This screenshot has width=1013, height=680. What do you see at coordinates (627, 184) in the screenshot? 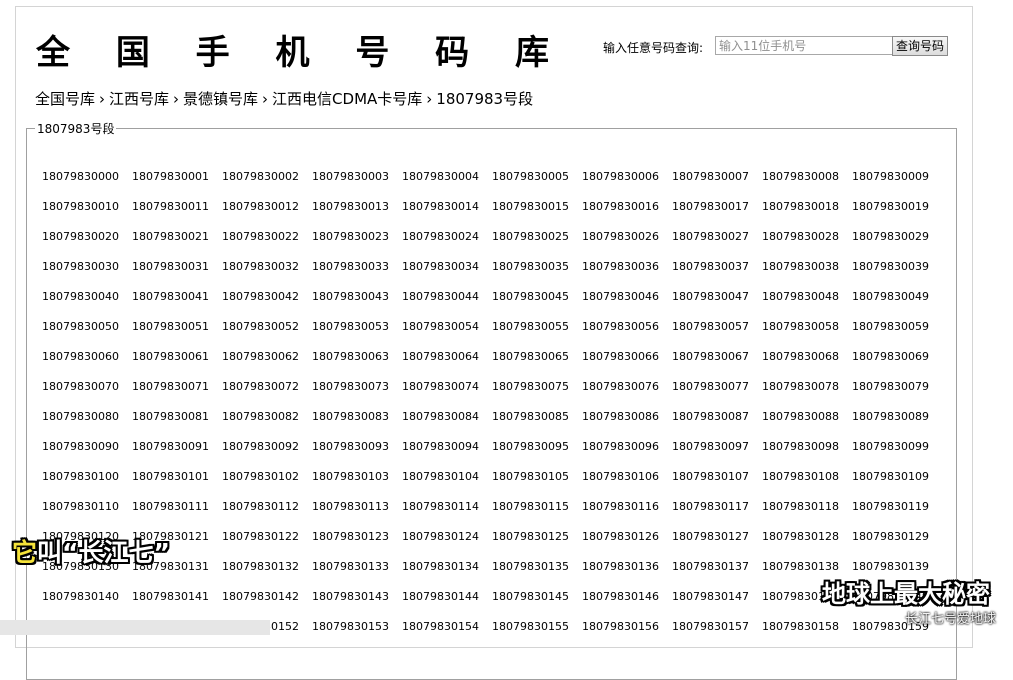
I see `phone-number-link: 18079830006` at bounding box center [627, 184].